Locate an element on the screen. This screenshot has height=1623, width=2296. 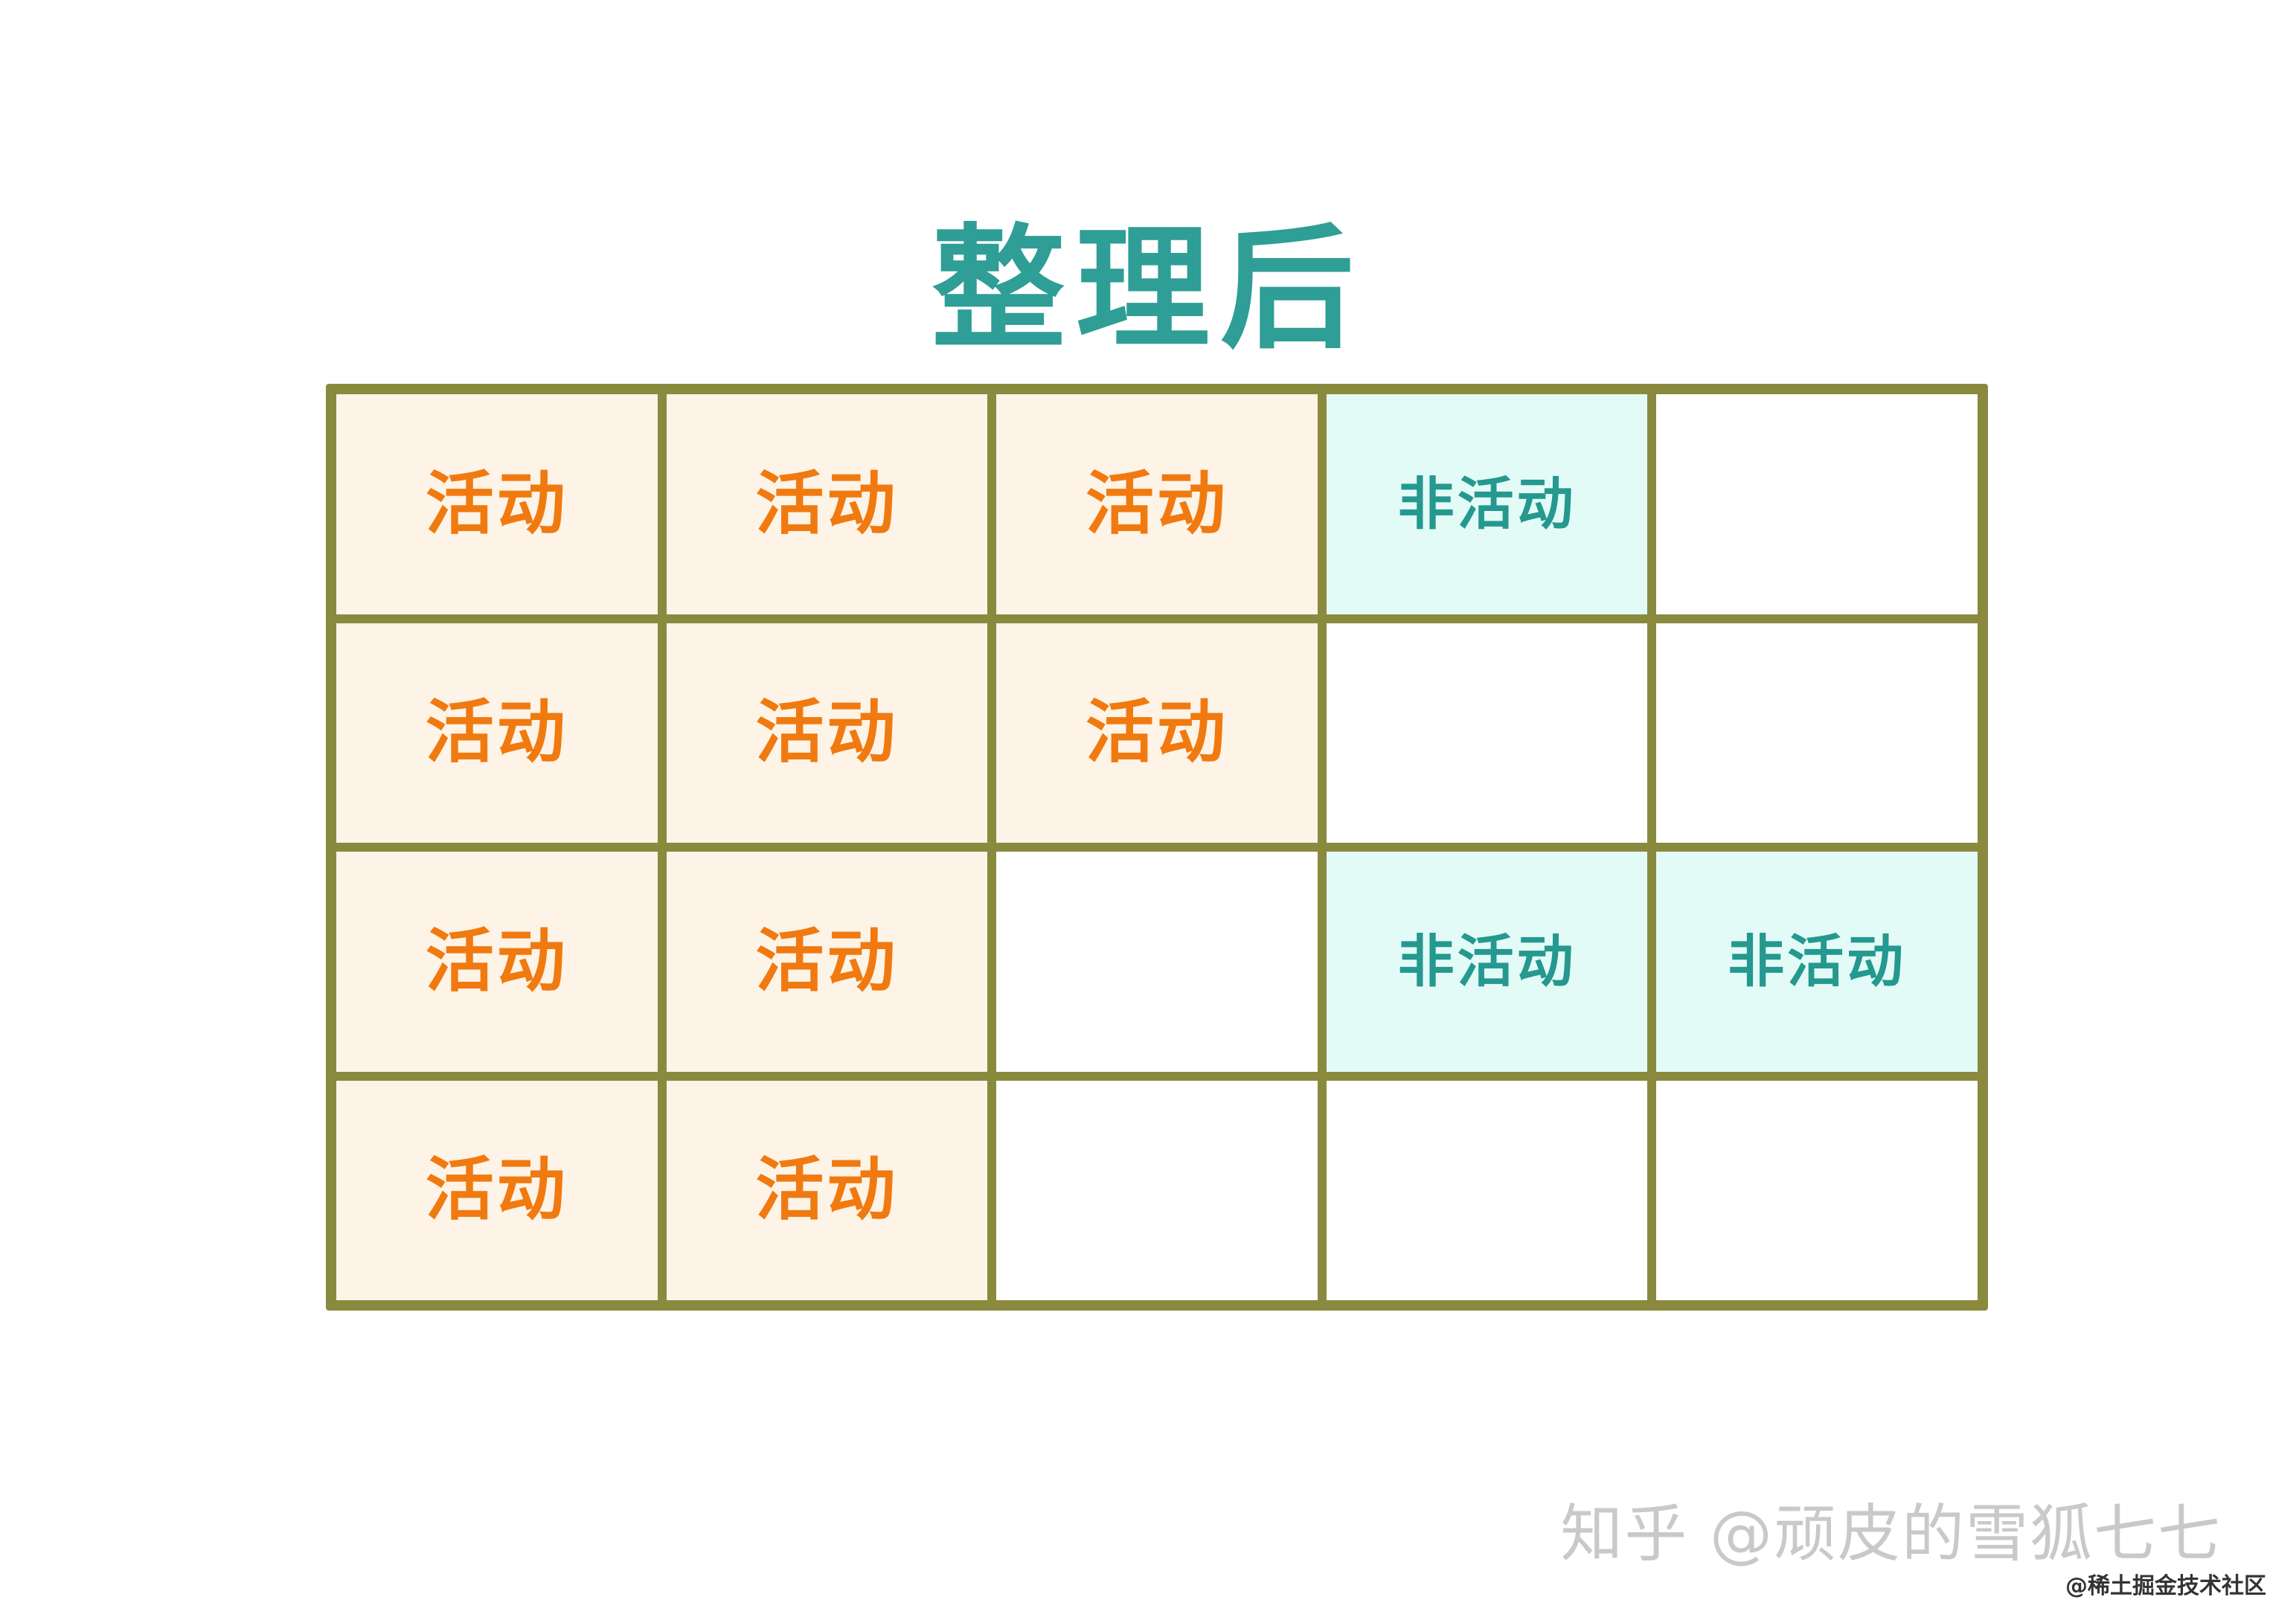
juejin-credit: @稀土掘金技术社区 is located at coordinates (2165, 1586).